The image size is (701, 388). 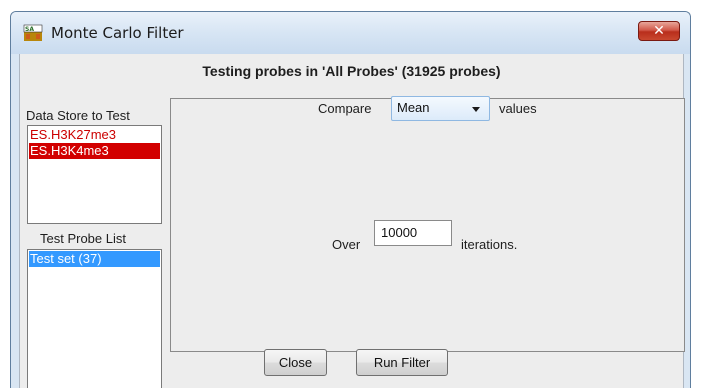 I want to click on compare-label: Compare, so click(x=345, y=108).